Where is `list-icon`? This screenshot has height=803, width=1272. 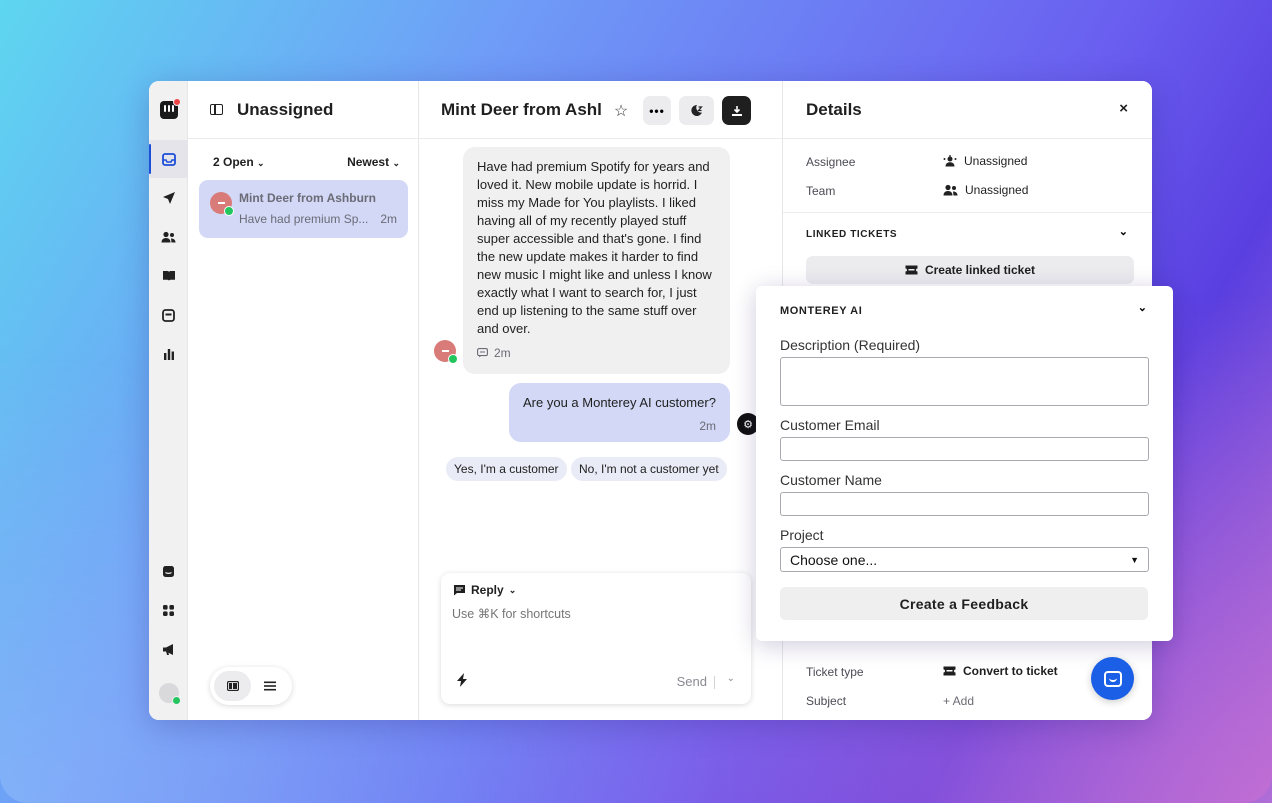
list-icon is located at coordinates (269, 686).